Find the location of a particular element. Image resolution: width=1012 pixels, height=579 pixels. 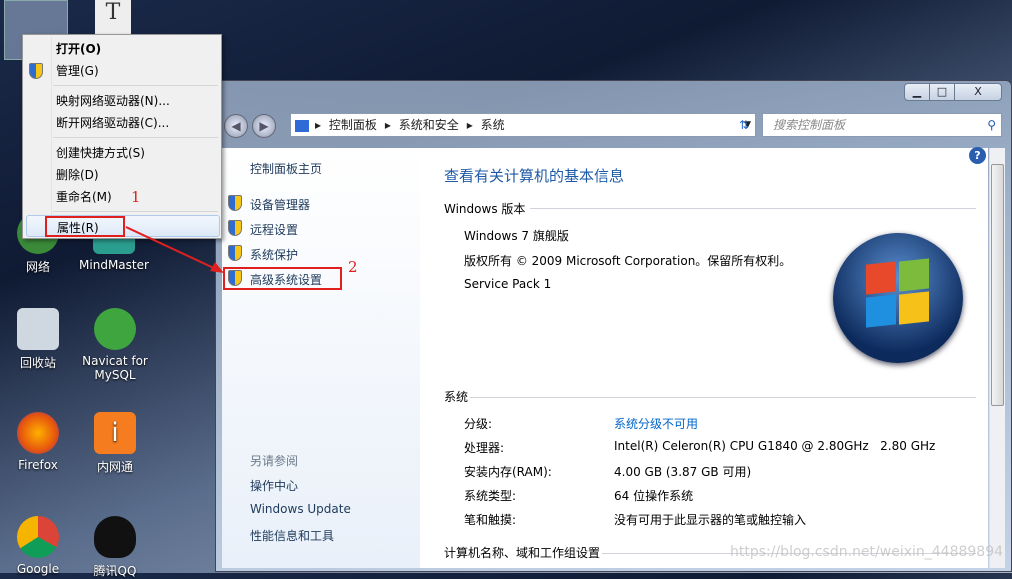

annotation-arrow is located at coordinates (174, 249).